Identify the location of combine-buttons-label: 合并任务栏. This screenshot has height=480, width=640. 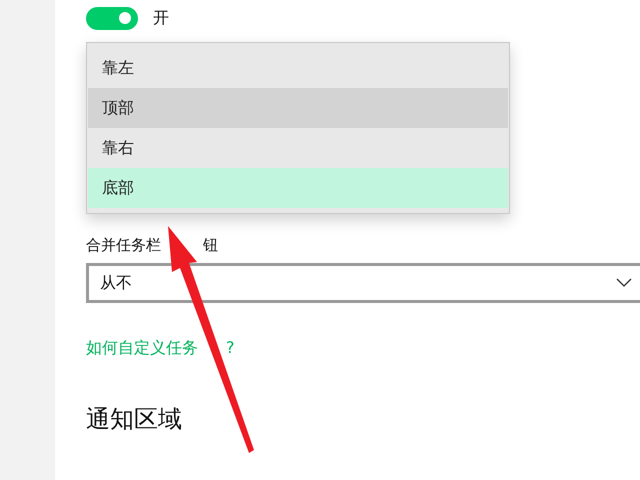
(123, 245).